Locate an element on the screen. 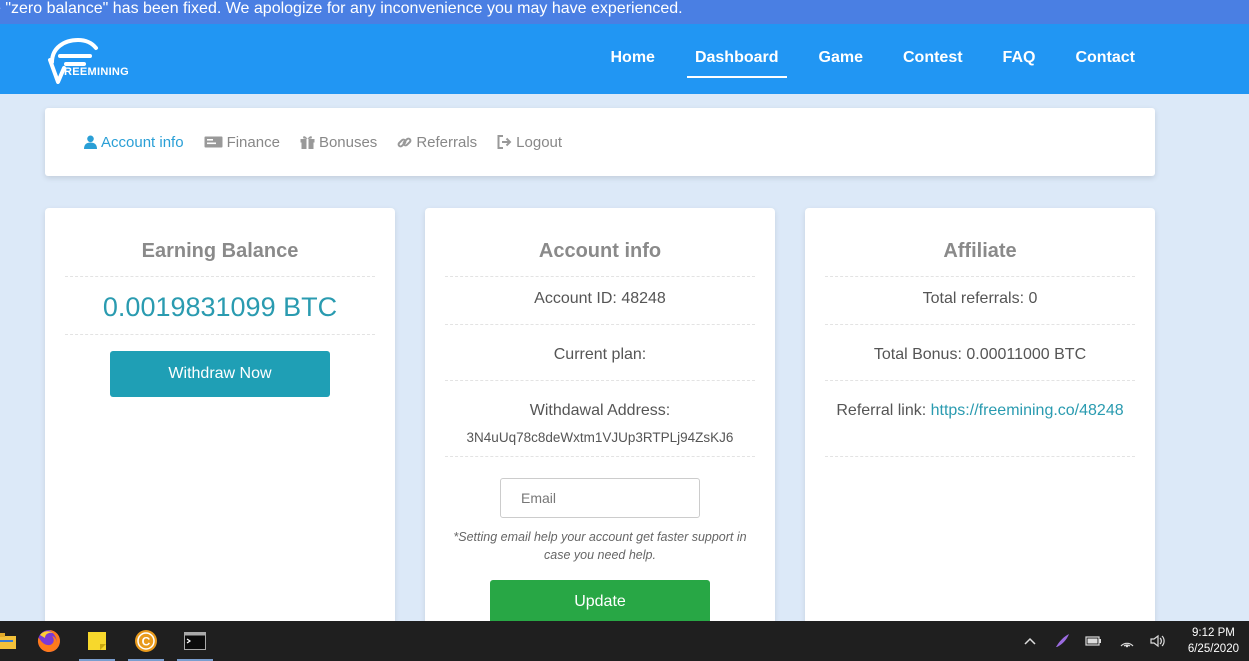  subnav-label: Account info is located at coordinates (142, 142).